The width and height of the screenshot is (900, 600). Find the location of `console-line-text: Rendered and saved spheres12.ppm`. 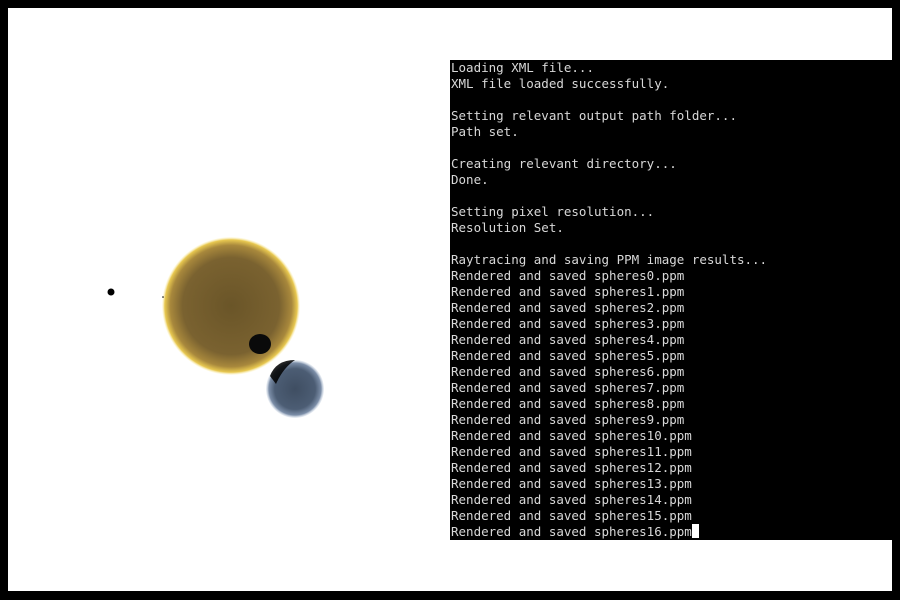

console-line-text: Rendered and saved spheres12.ppm is located at coordinates (571, 467).